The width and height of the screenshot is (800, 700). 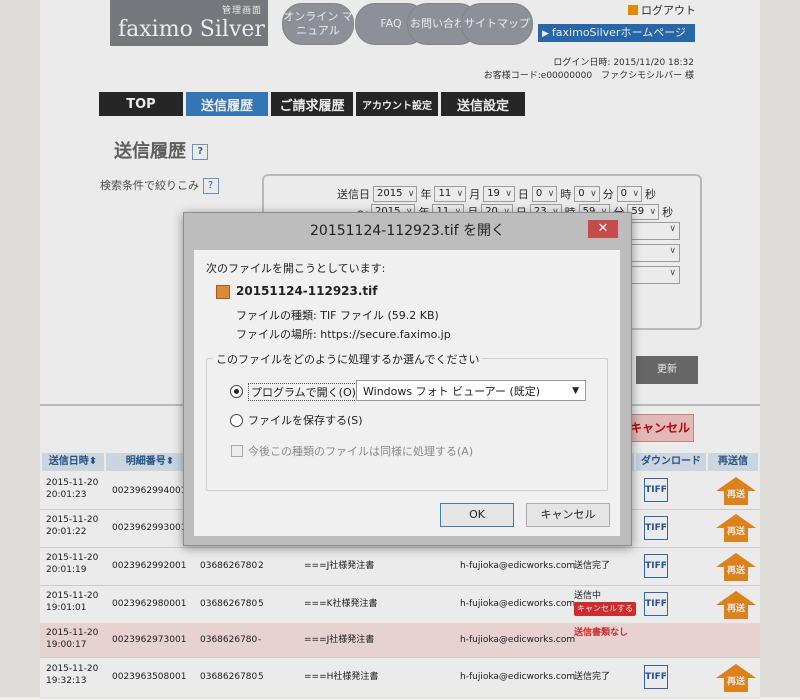 What do you see at coordinates (305, 392) in the screenshot?
I see `open-with-label: プログラムで開く(O):` at bounding box center [305, 392].